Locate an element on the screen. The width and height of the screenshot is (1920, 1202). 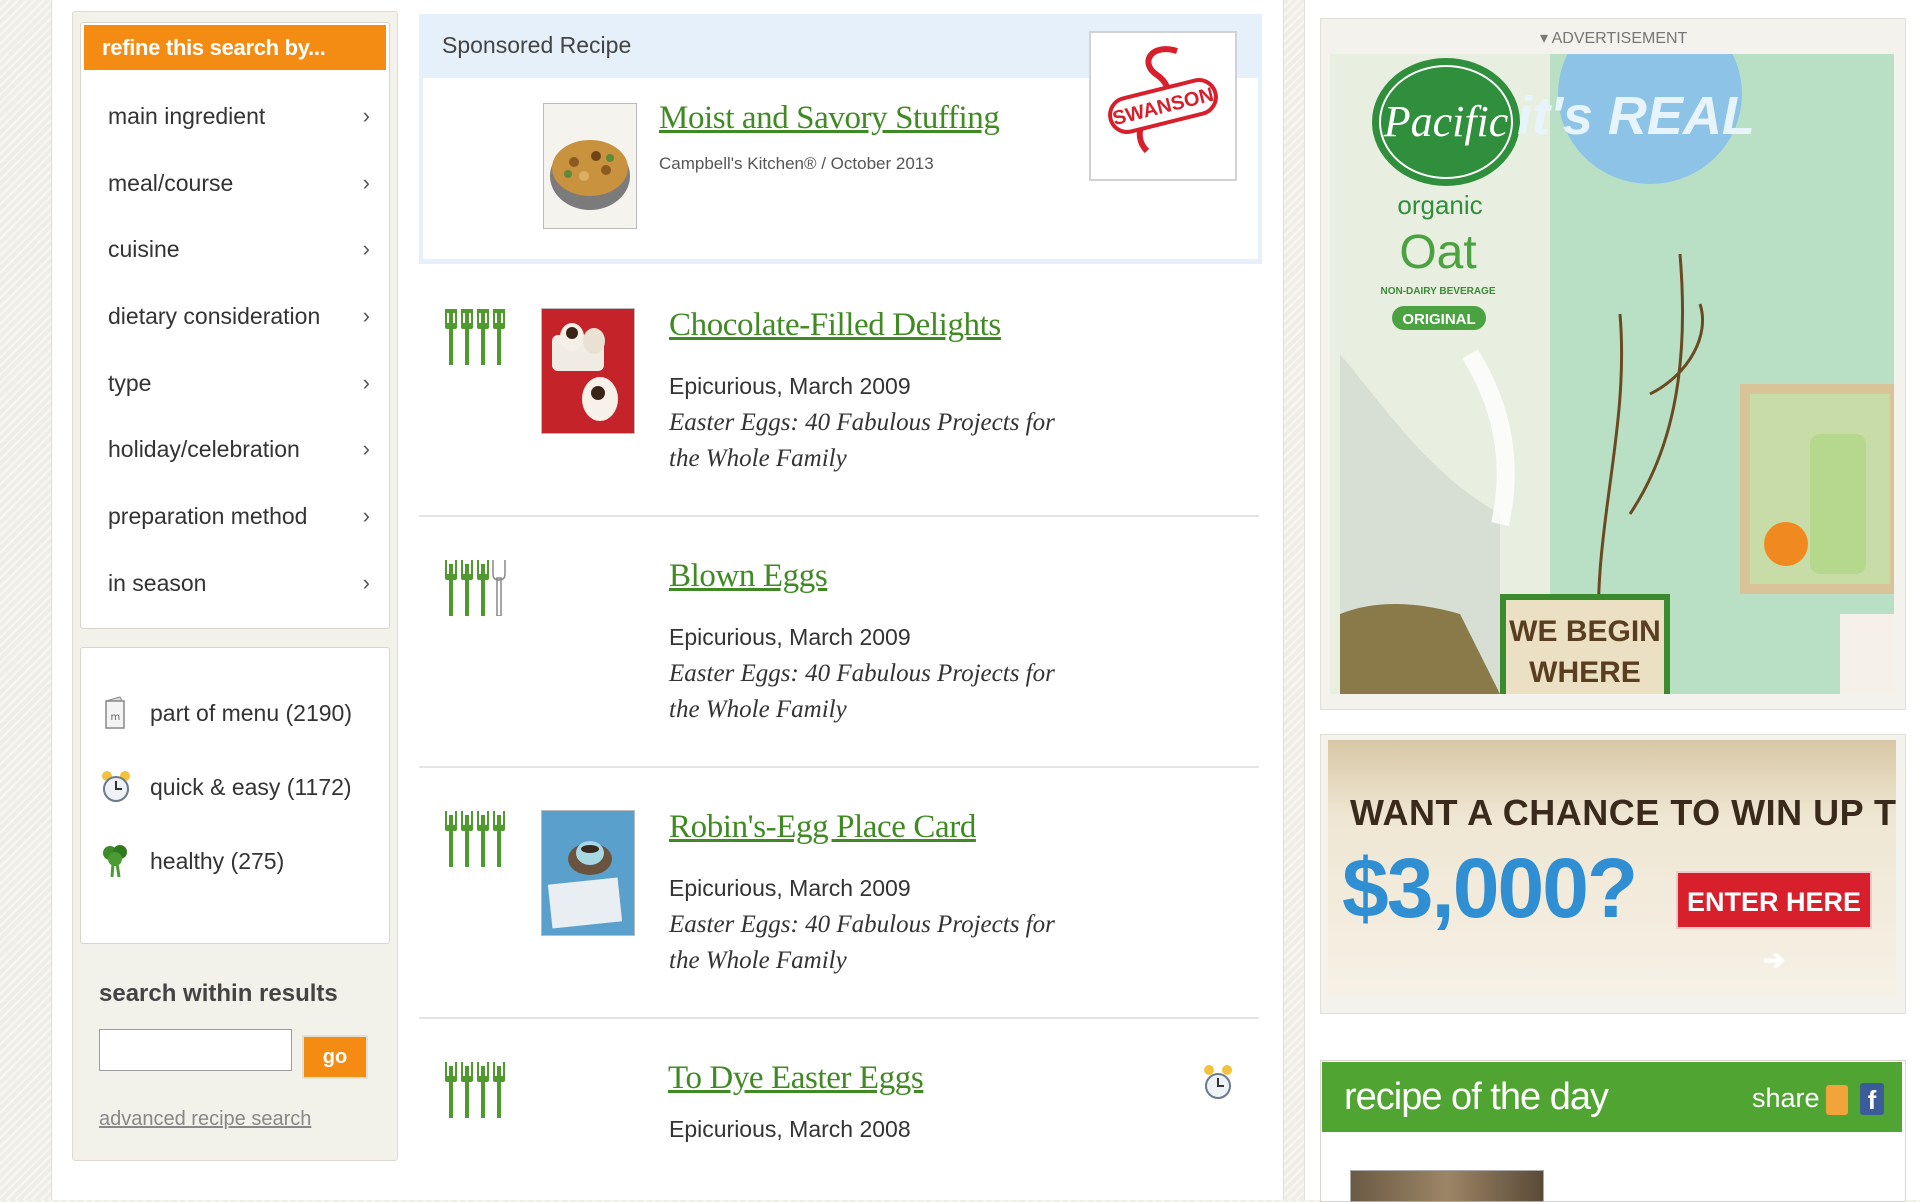
refine-item-label: cuisine is located at coordinates (144, 249).